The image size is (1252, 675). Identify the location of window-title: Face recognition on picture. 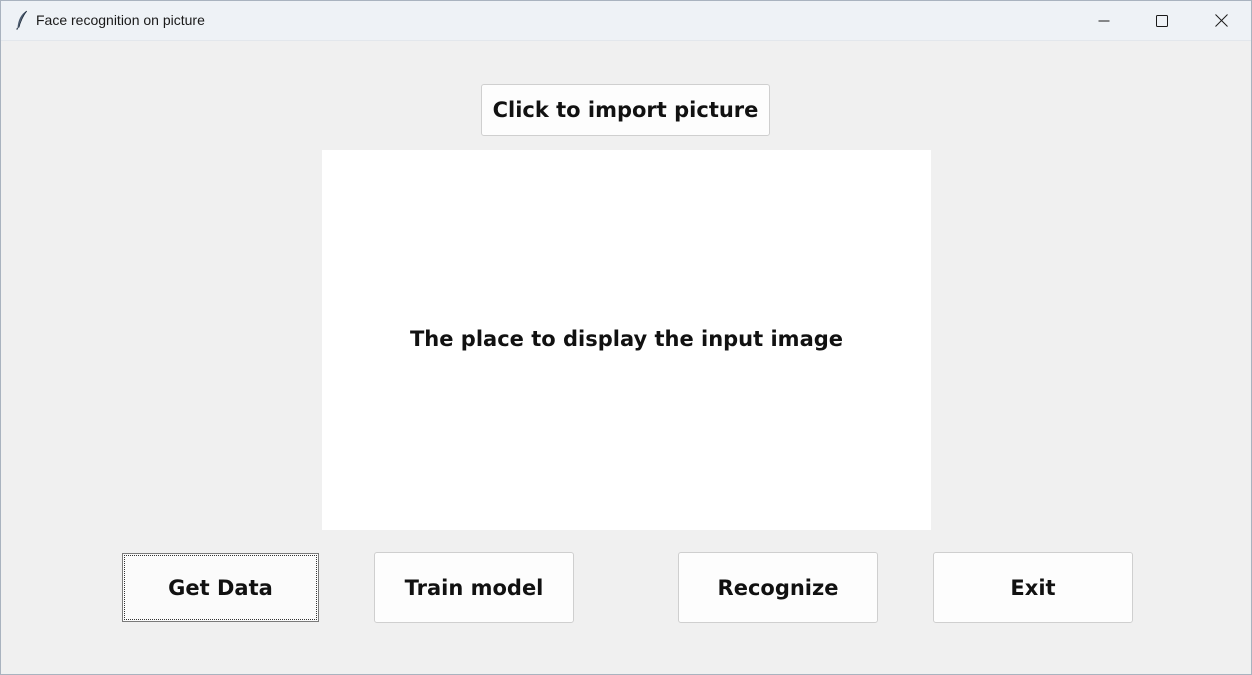
(120, 20).